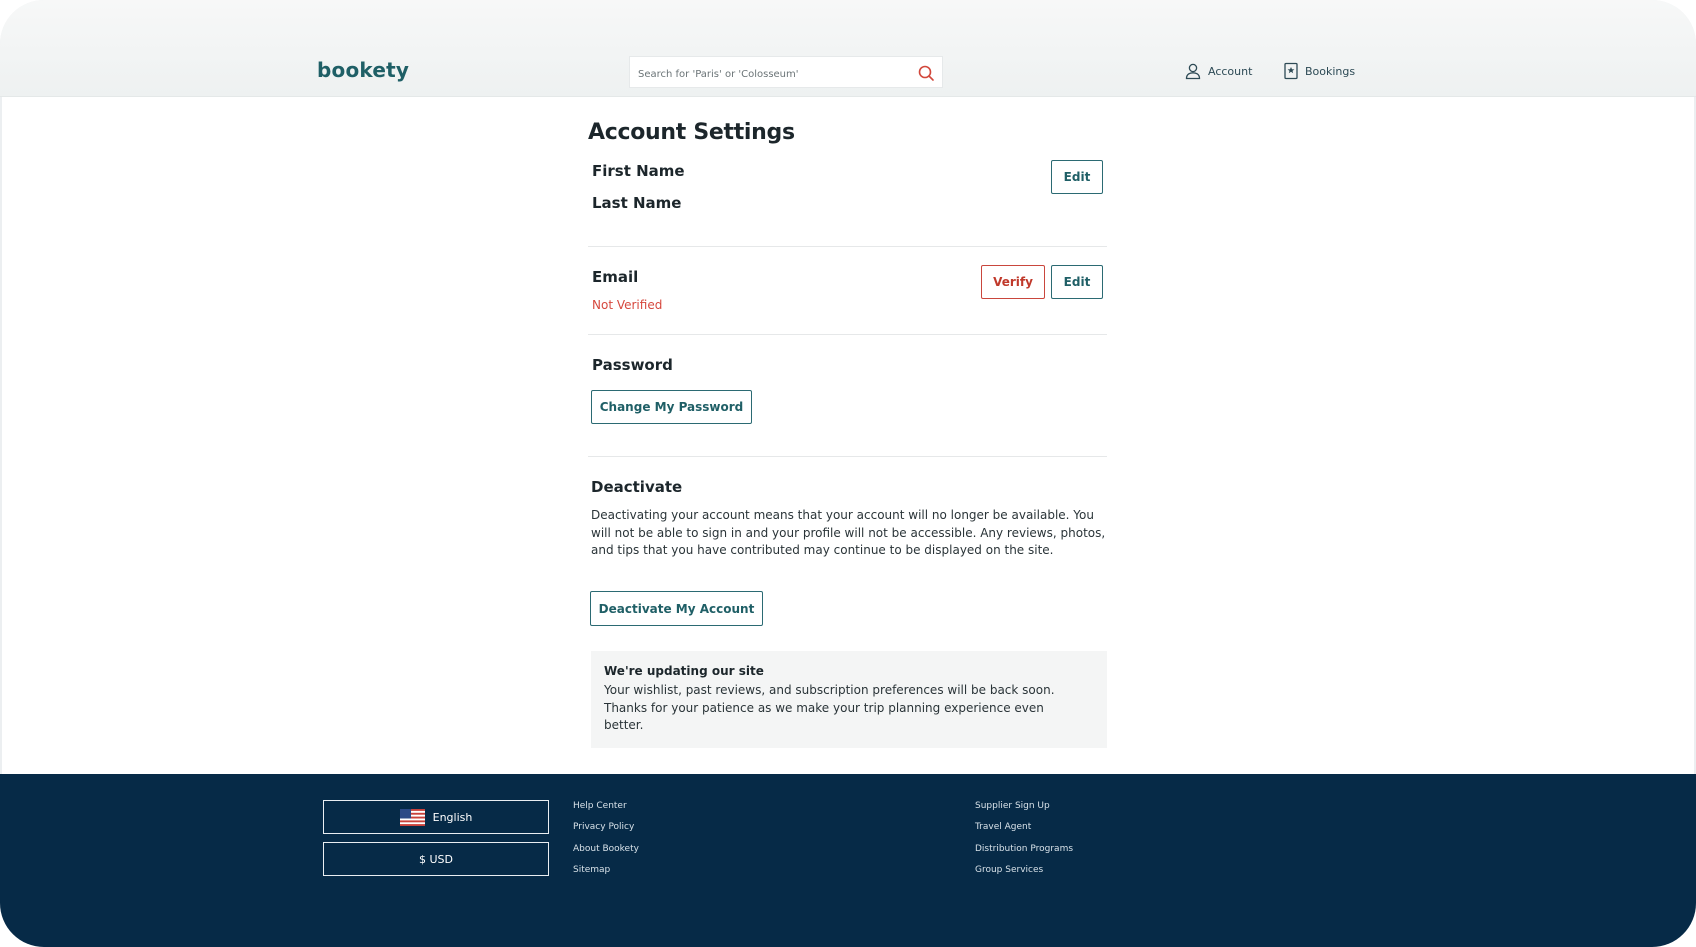  I want to click on footer-link-help-center: Help Center, so click(606, 809).